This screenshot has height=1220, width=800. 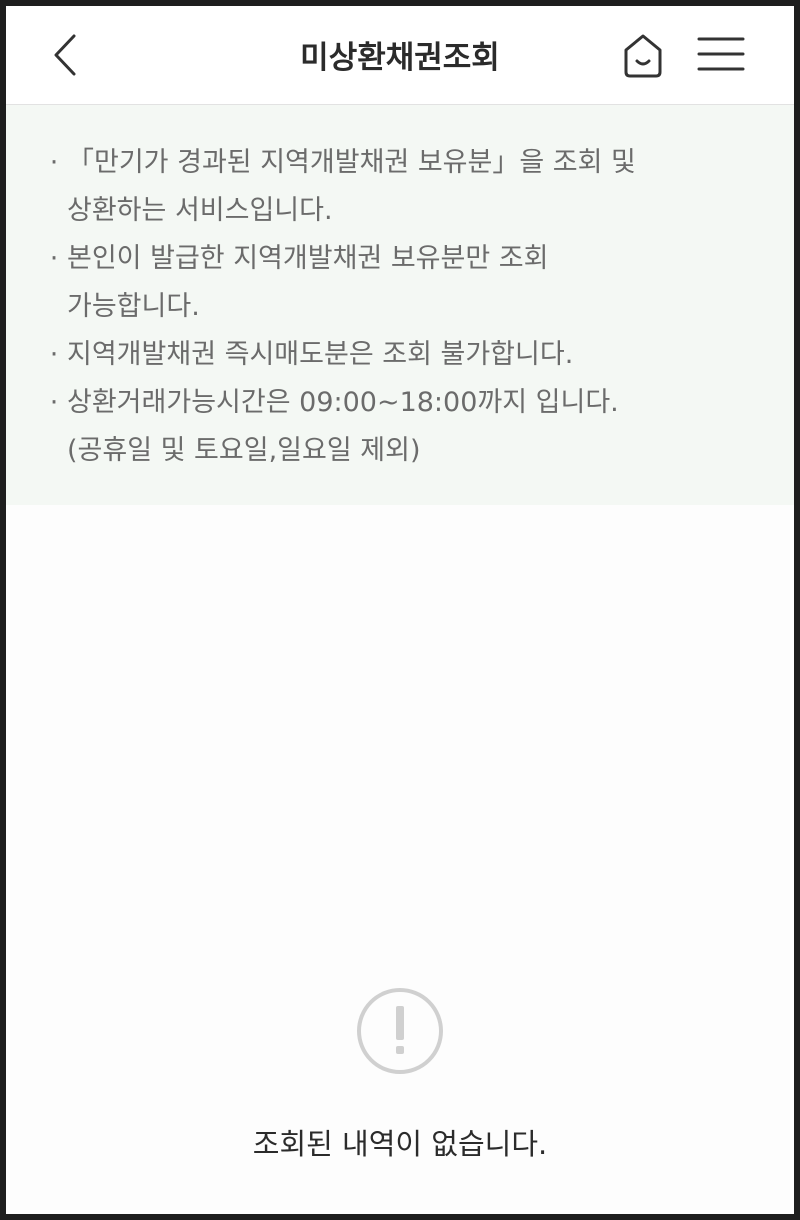 I want to click on notice-item-text: 「만기가 경과된 지역개발채권 보유분」을 조회 및 상환하는 서비스입니다., so click(x=351, y=186).